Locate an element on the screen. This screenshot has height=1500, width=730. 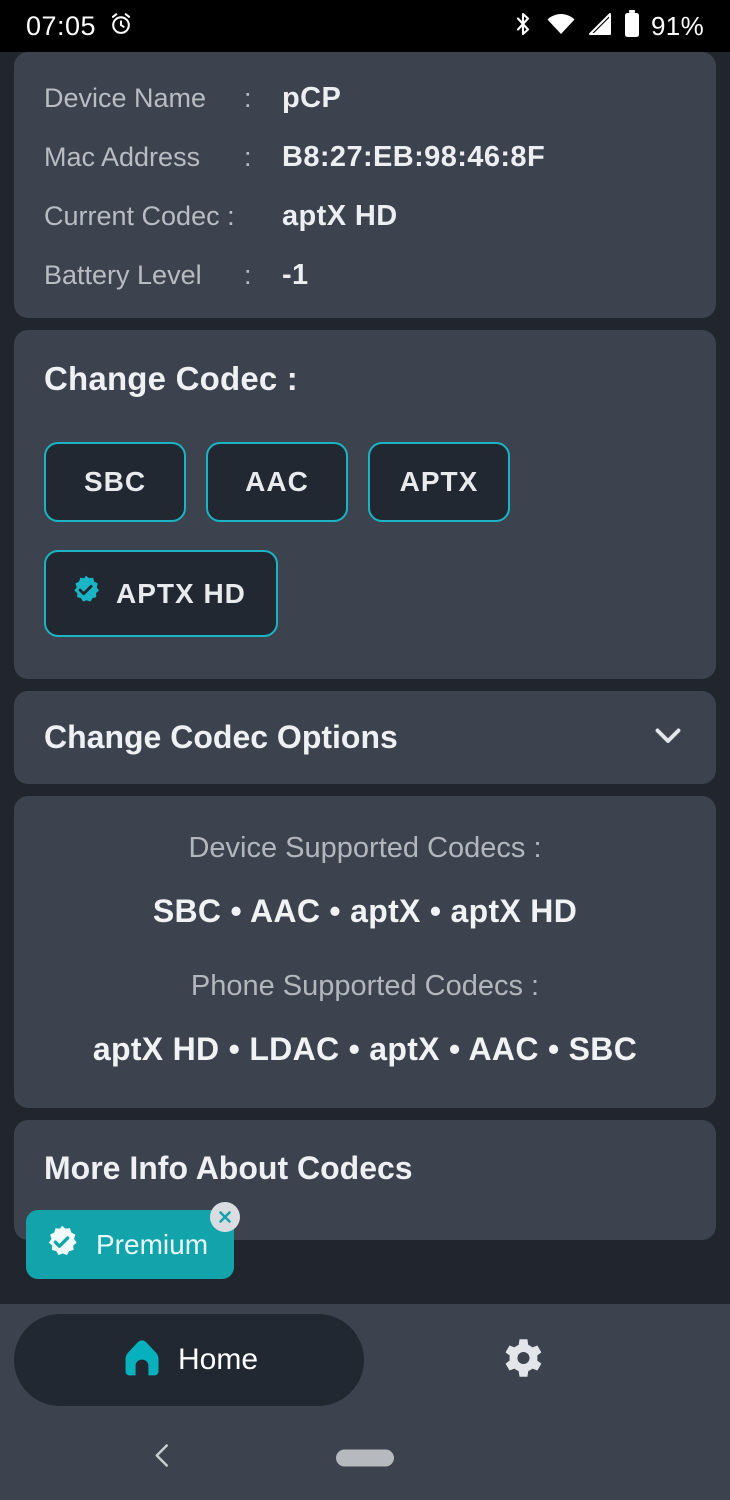
battery-icon is located at coordinates (632, 26).